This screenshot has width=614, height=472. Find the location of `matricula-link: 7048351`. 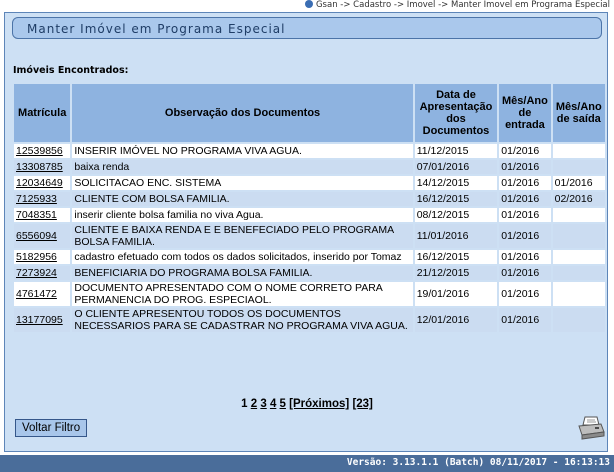

matricula-link: 7048351 is located at coordinates (36, 215).